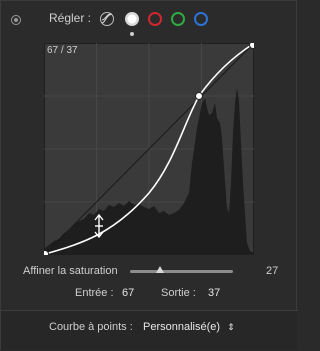 The height and width of the screenshot is (351, 320). I want to click on luminance-curve-icon, so click(107, 18).